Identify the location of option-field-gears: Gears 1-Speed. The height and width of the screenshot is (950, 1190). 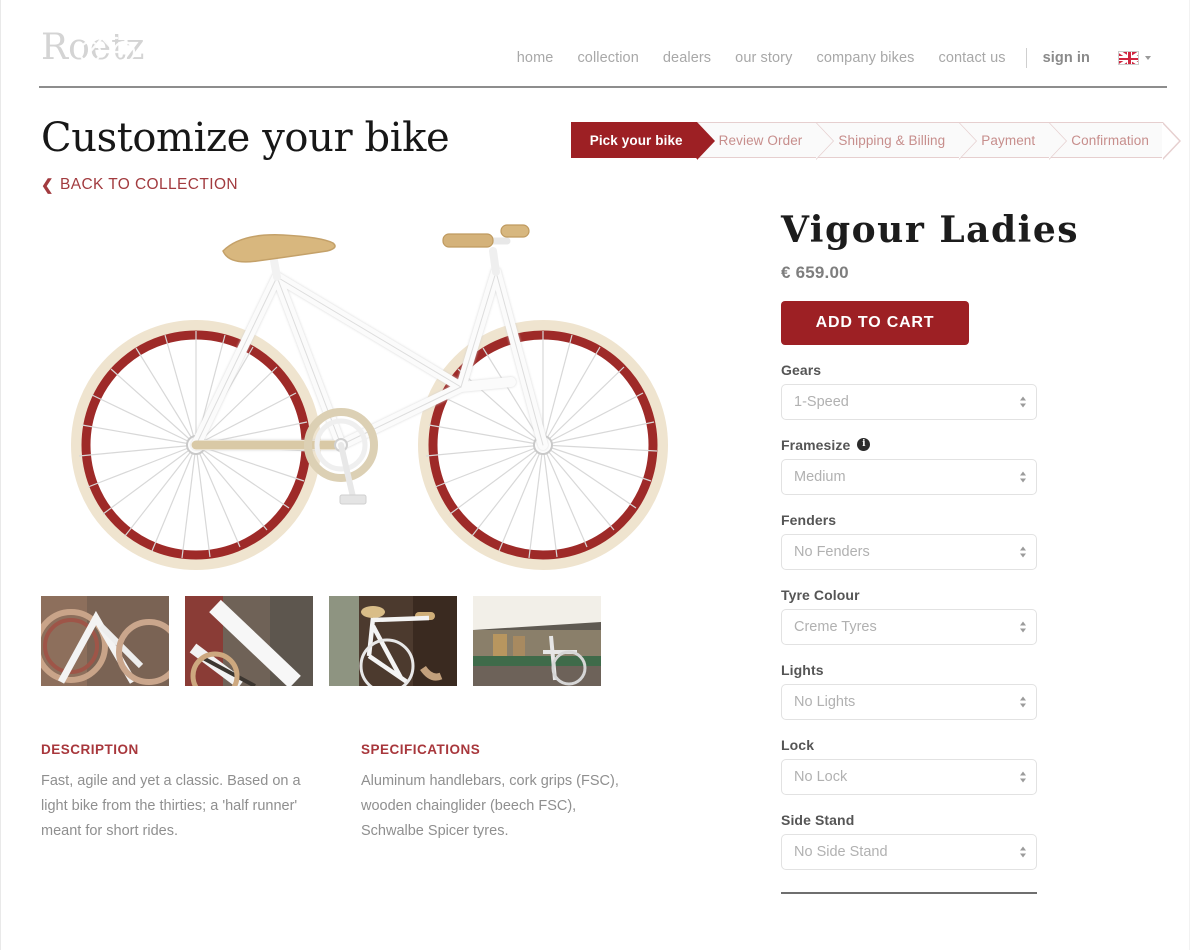
(931, 391).